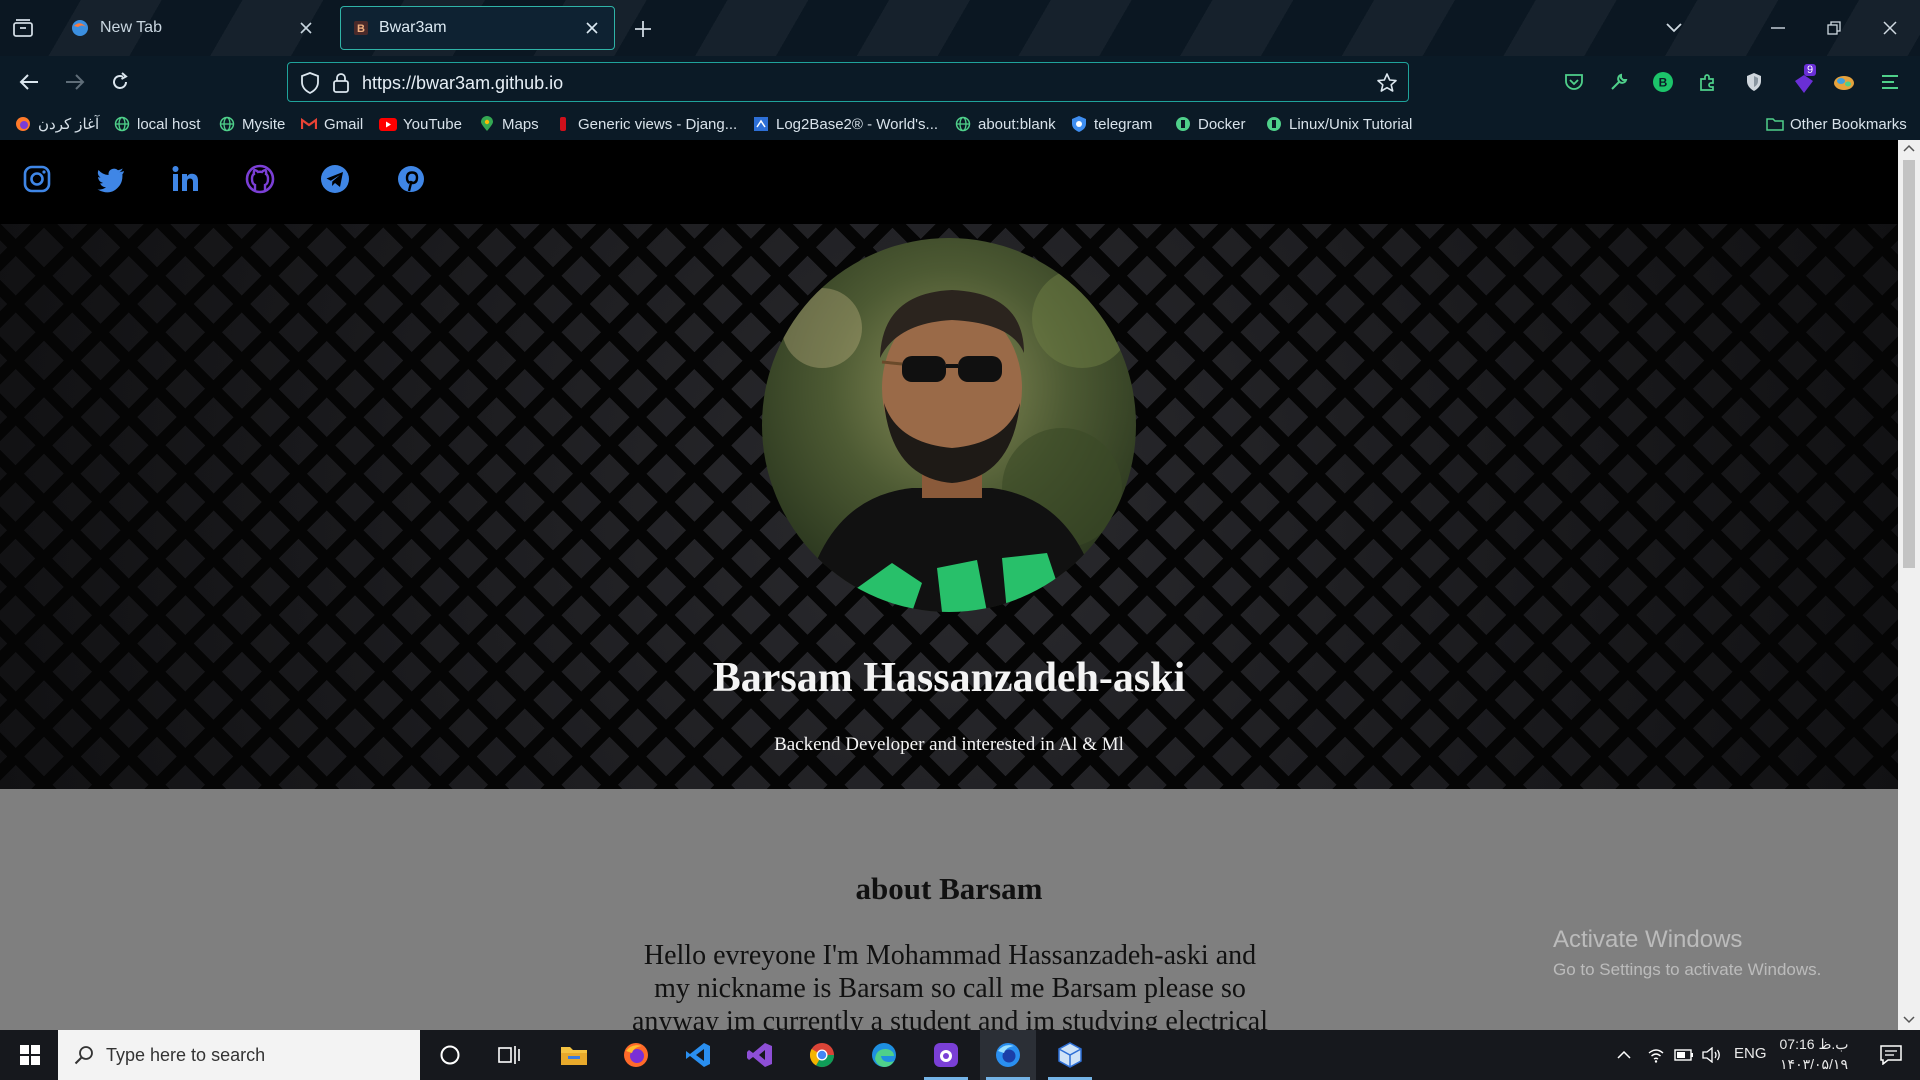 This screenshot has width=1920, height=1080. I want to click on visual-studio-icon, so click(760, 1055).